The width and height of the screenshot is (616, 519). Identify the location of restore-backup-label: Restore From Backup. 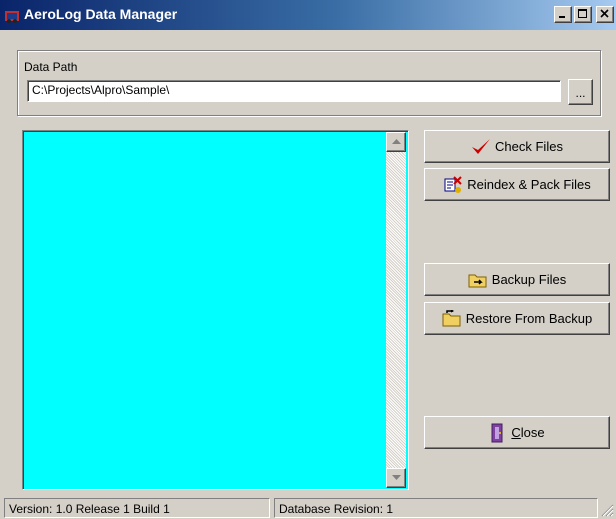
(529, 318).